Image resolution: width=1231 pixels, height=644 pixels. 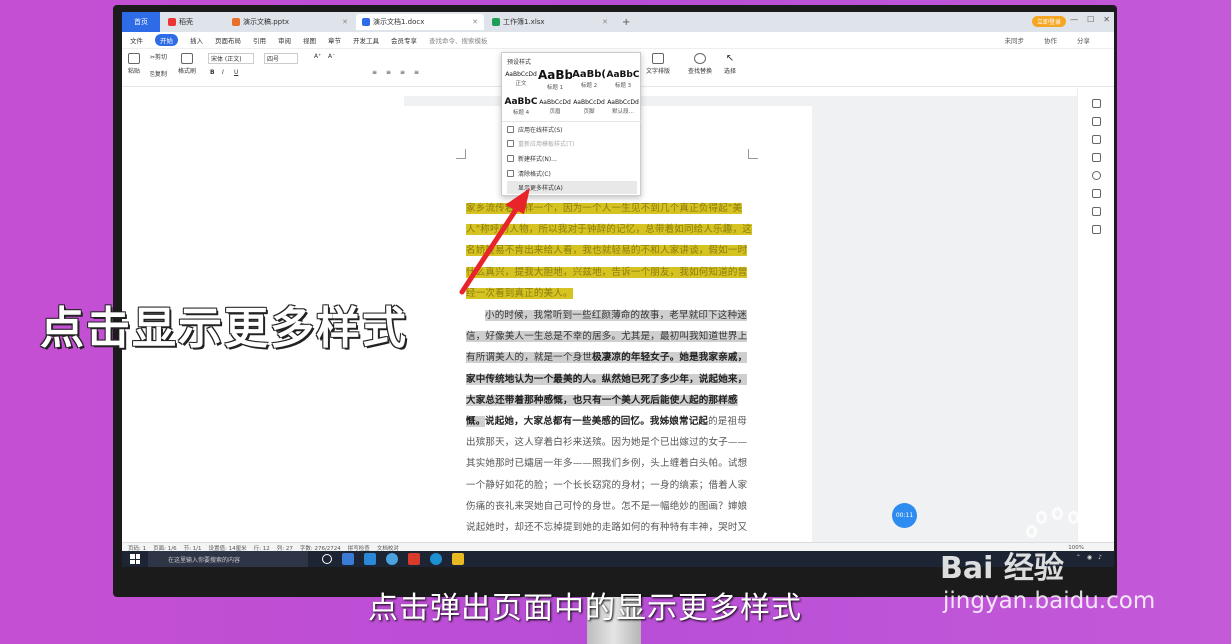 I want to click on style-heading-1: AaBb 标题 1, so click(x=555, y=79).